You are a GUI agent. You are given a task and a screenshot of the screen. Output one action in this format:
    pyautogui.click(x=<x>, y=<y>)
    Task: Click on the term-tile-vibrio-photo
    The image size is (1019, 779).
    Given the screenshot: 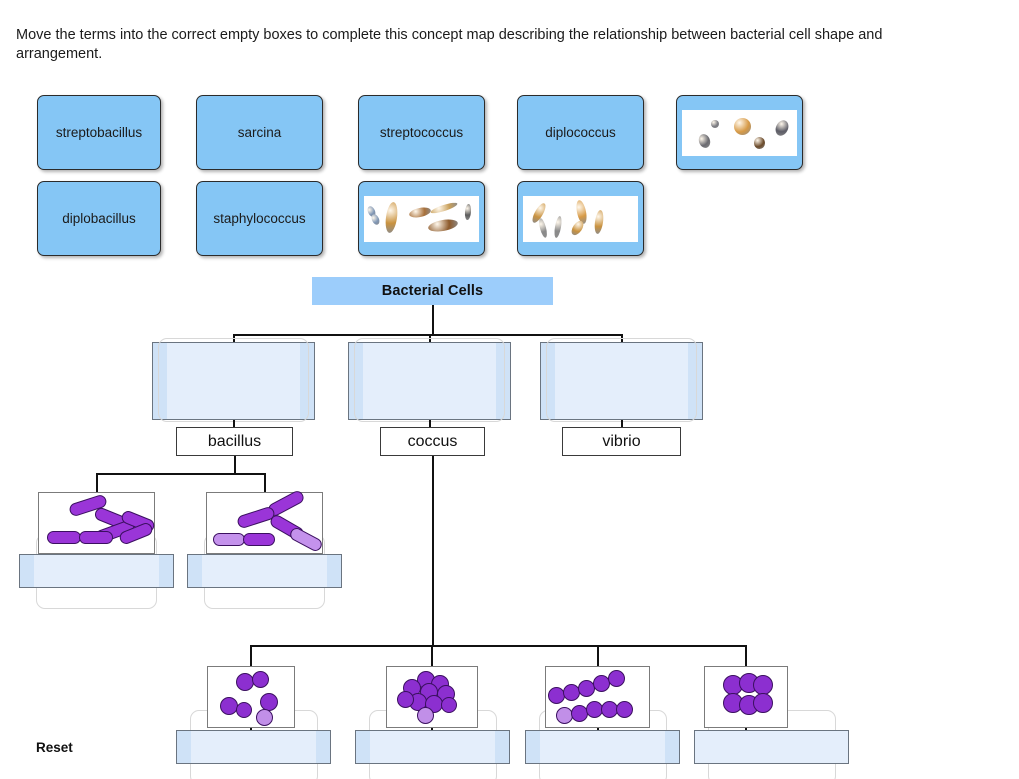 What is the action you would take?
    pyautogui.click(x=580, y=218)
    